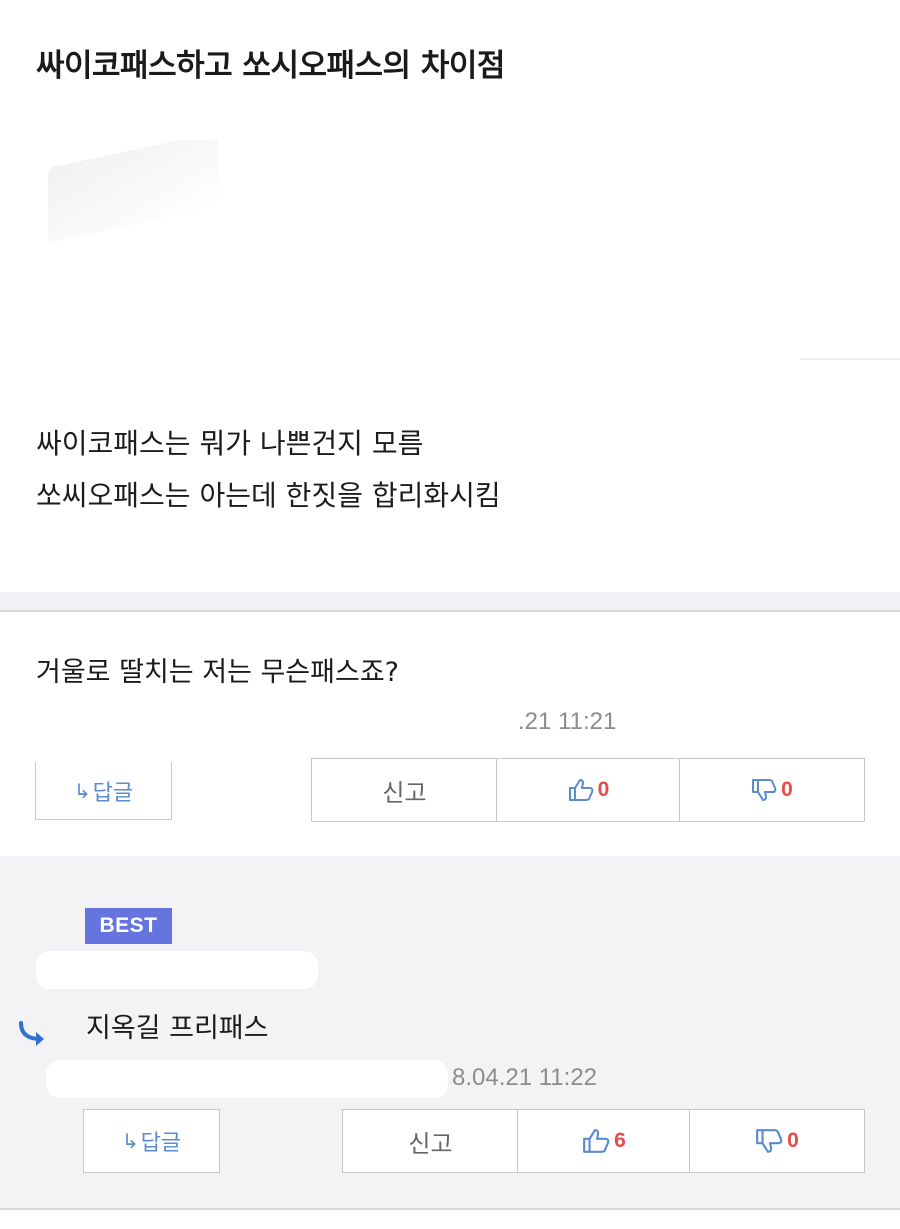 The width and height of the screenshot is (900, 1229). Describe the element at coordinates (603, 789) in the screenshot. I see `like-count: 0` at that location.